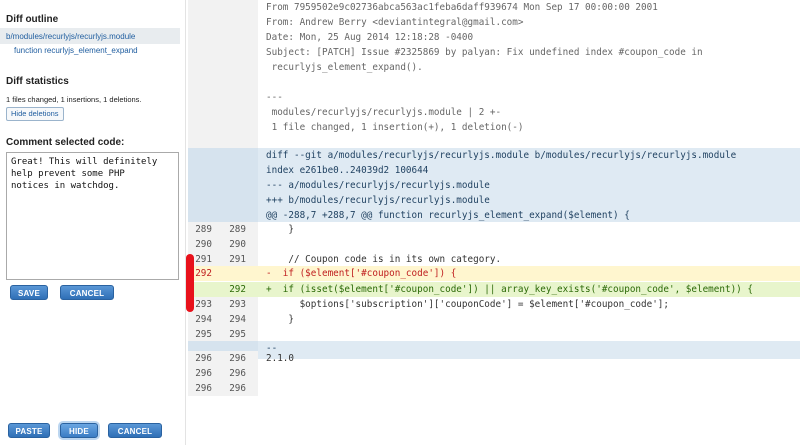 This screenshot has height=445, width=800. Describe the element at coordinates (203, 229) in the screenshot. I see `old-line-number: 289` at that location.